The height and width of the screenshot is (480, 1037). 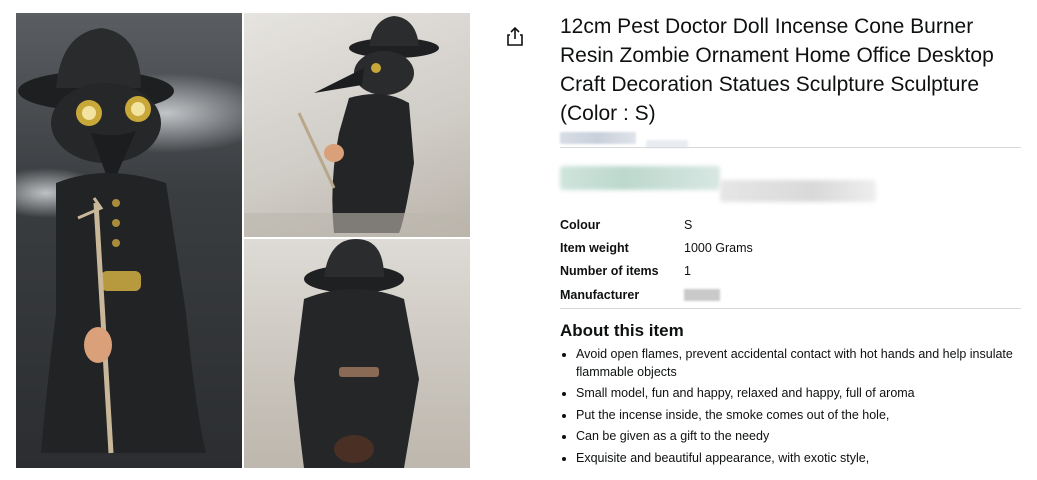 What do you see at coordinates (790, 271) in the screenshot?
I see `spec-row-number-of-items: Number of items 1` at bounding box center [790, 271].